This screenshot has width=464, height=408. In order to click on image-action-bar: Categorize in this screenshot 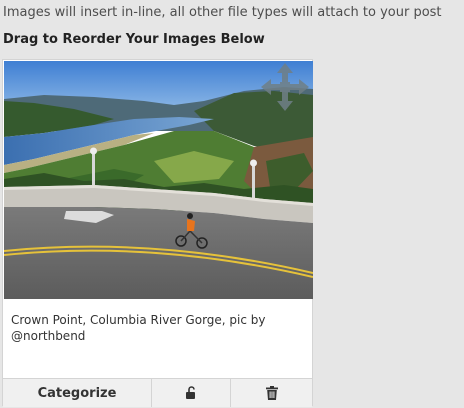, I will do `click(157, 392)`.